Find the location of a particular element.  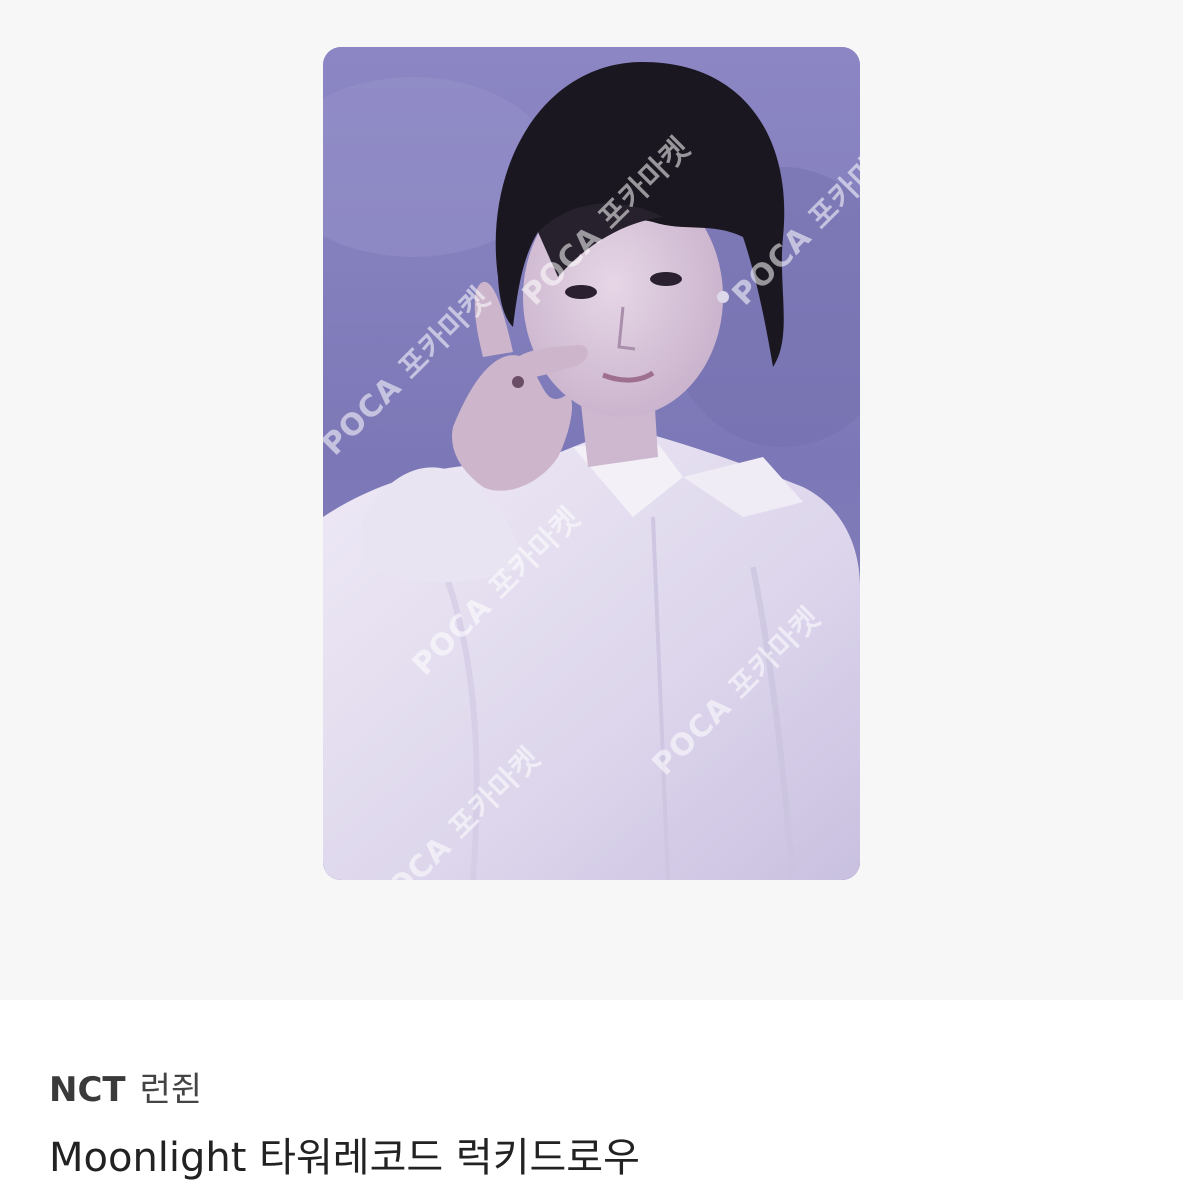

group-name: NCT is located at coordinates (87, 1090).